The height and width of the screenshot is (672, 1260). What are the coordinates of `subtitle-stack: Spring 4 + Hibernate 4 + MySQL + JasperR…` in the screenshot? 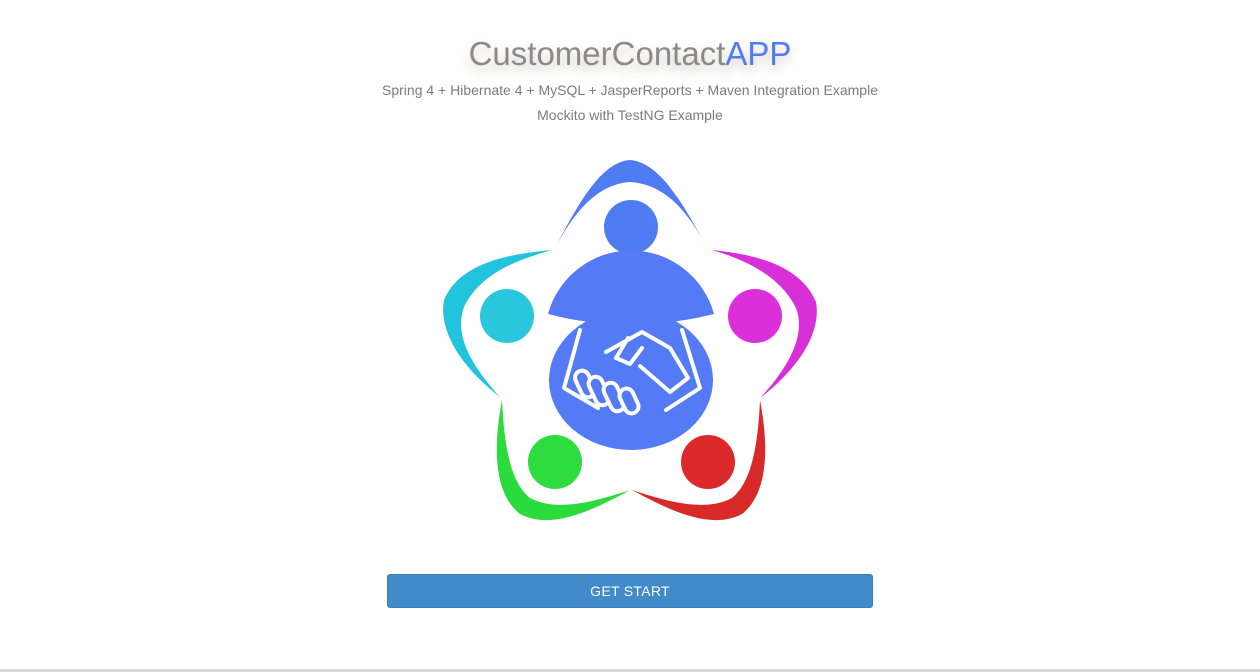 It's located at (630, 90).